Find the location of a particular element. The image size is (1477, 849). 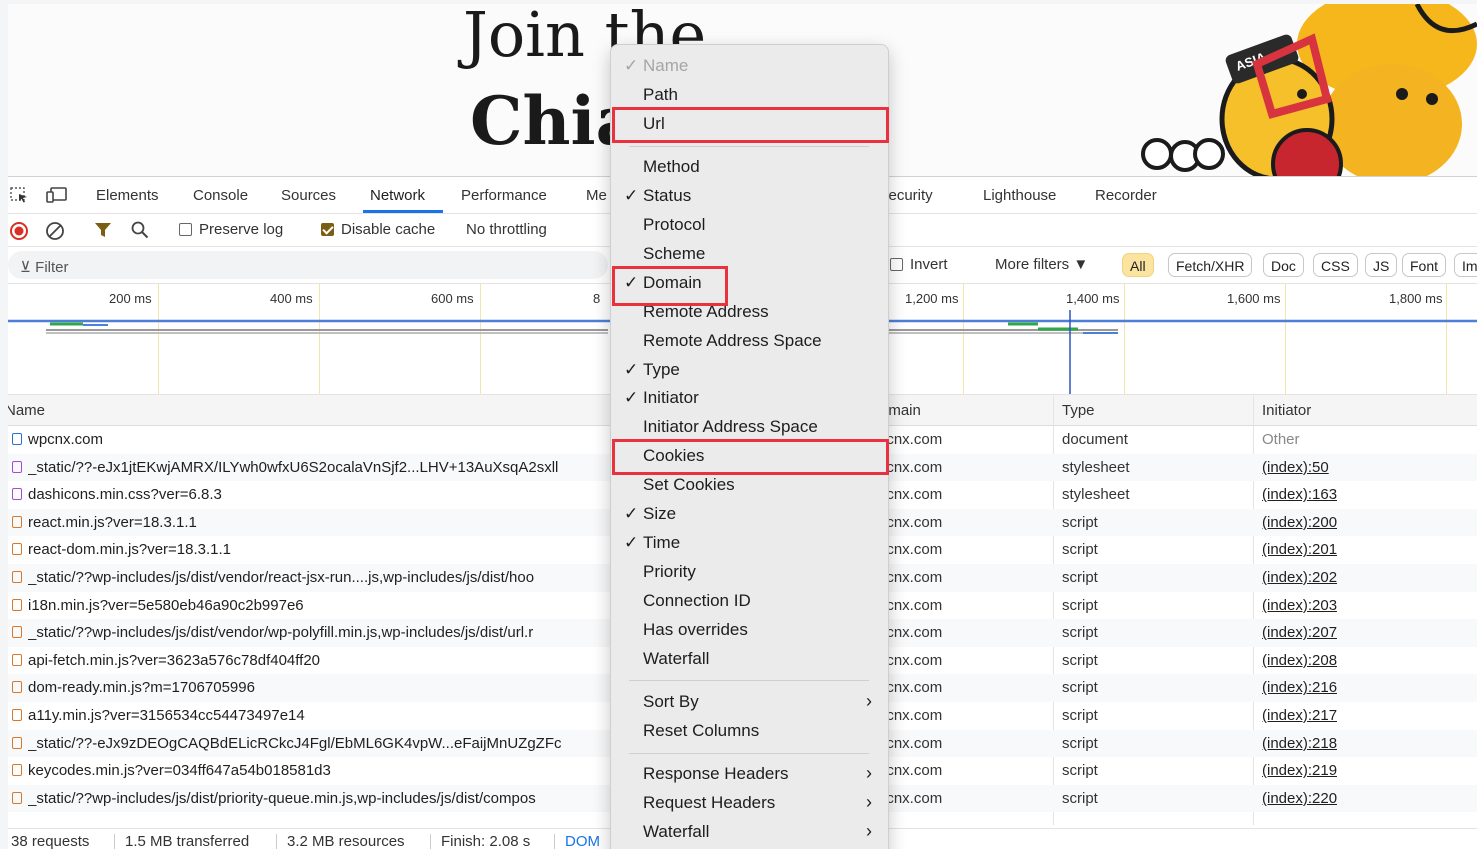

menu-item-sort-by: Sort By › is located at coordinates (749, 703).